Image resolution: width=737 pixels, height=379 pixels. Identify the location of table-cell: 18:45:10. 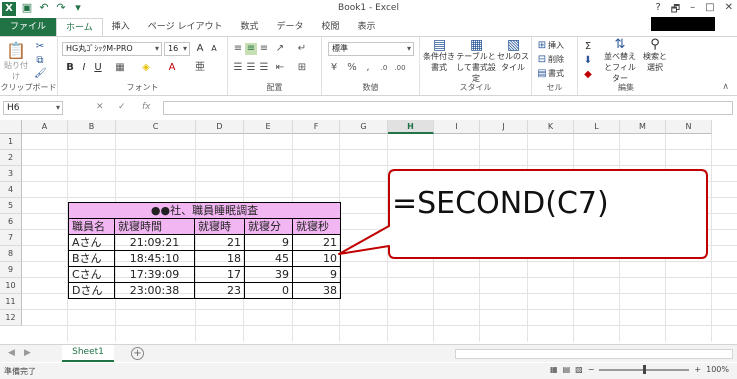
(154, 258).